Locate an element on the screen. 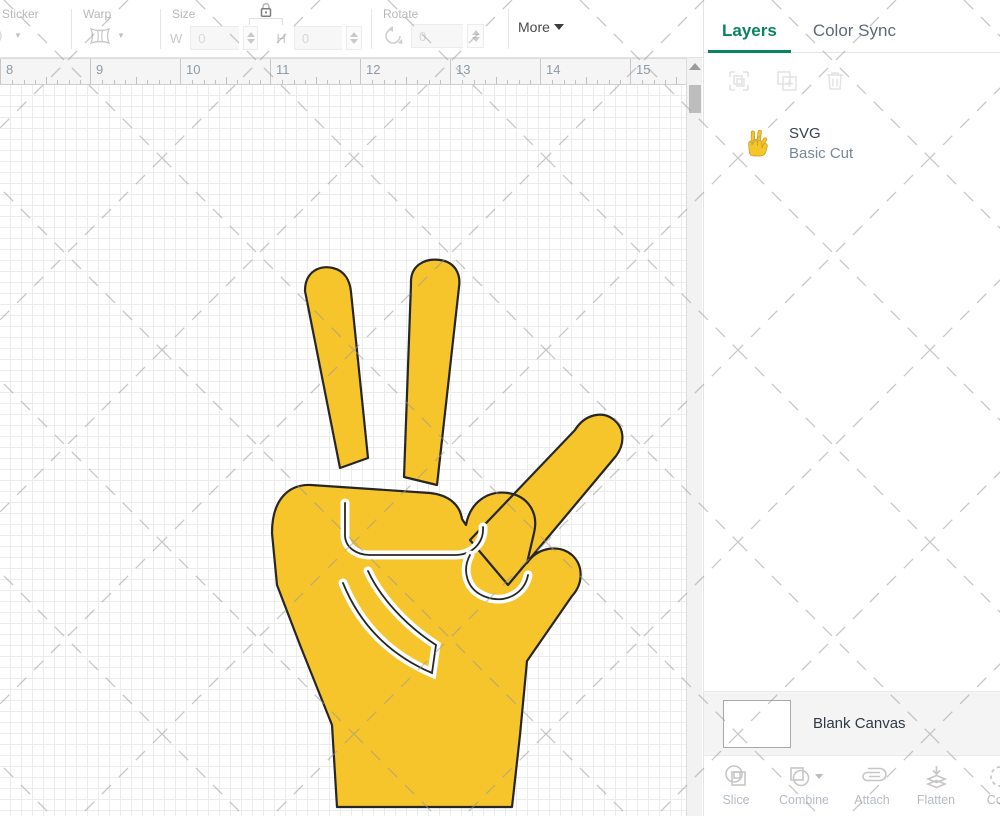 The width and height of the screenshot is (1000, 816). height-input: 0 is located at coordinates (318, 38).